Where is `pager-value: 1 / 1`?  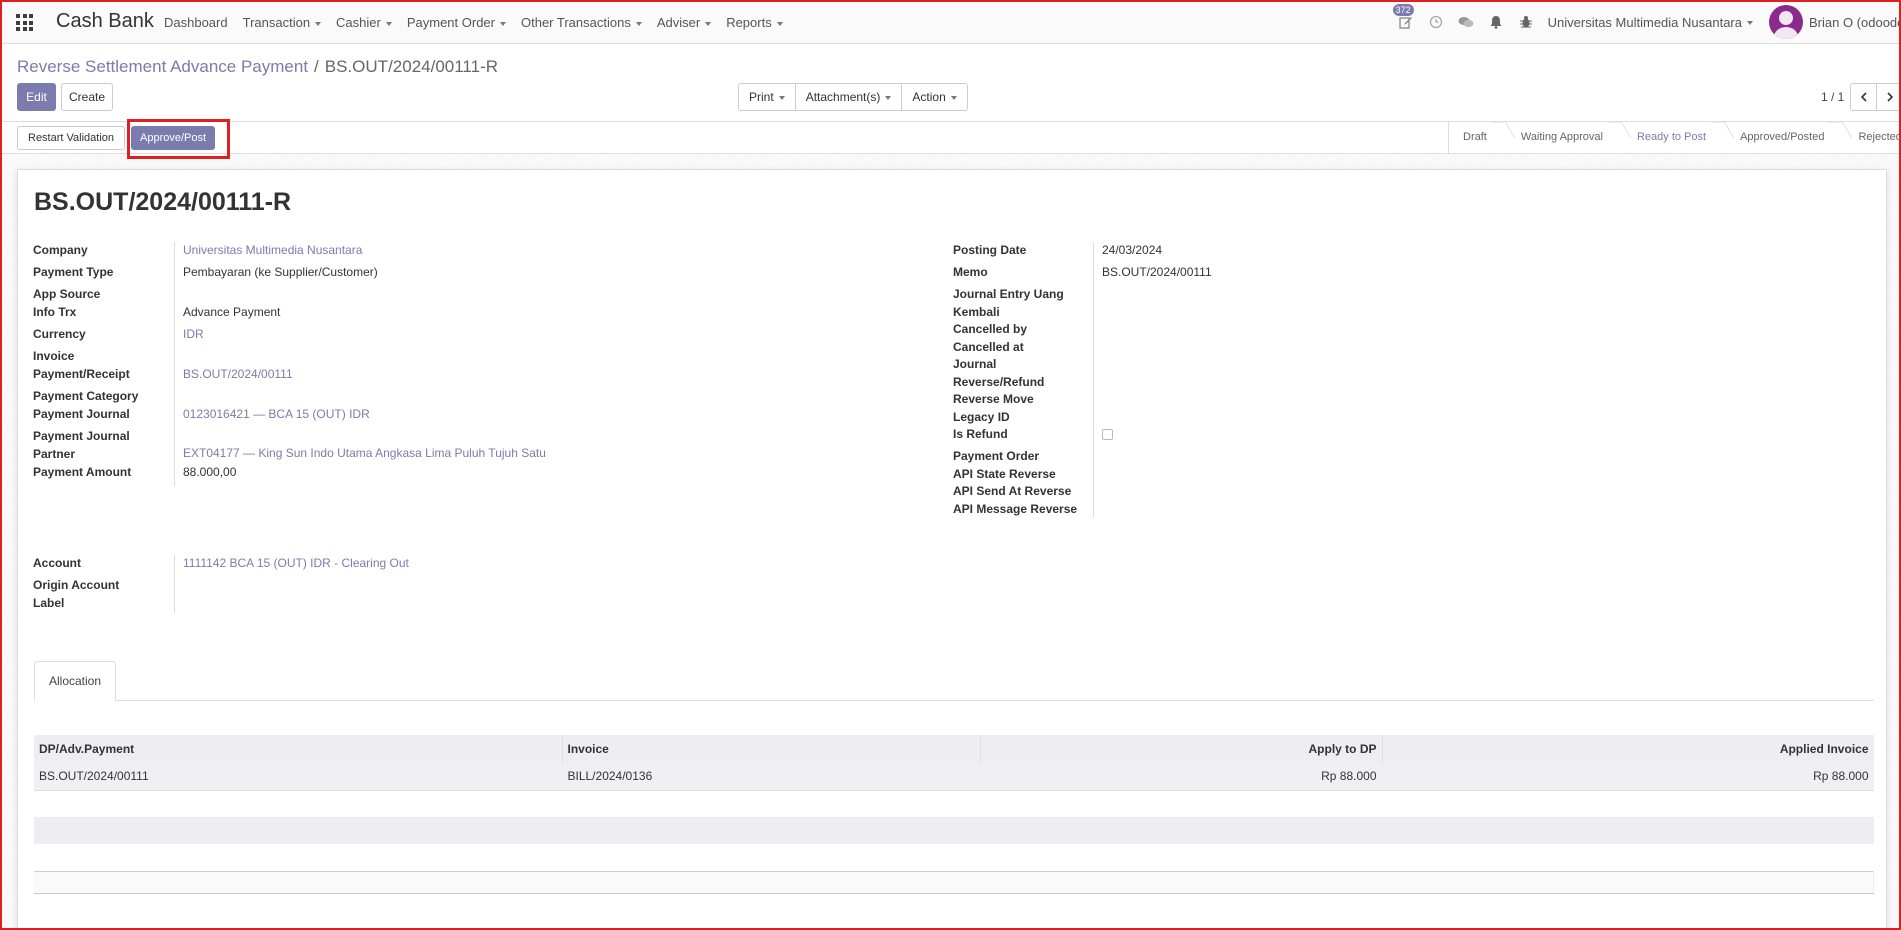 pager-value: 1 / 1 is located at coordinates (1832, 97).